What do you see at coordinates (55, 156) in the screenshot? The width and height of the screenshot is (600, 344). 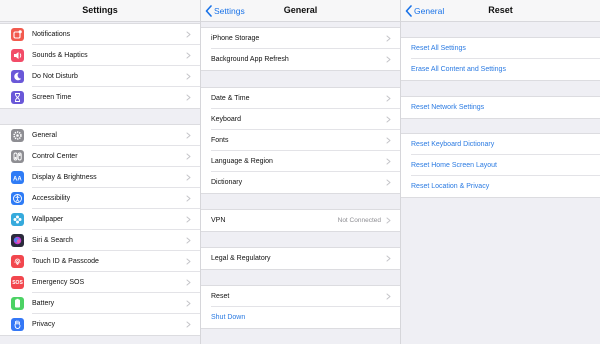 I see `row-label: Control Center` at bounding box center [55, 156].